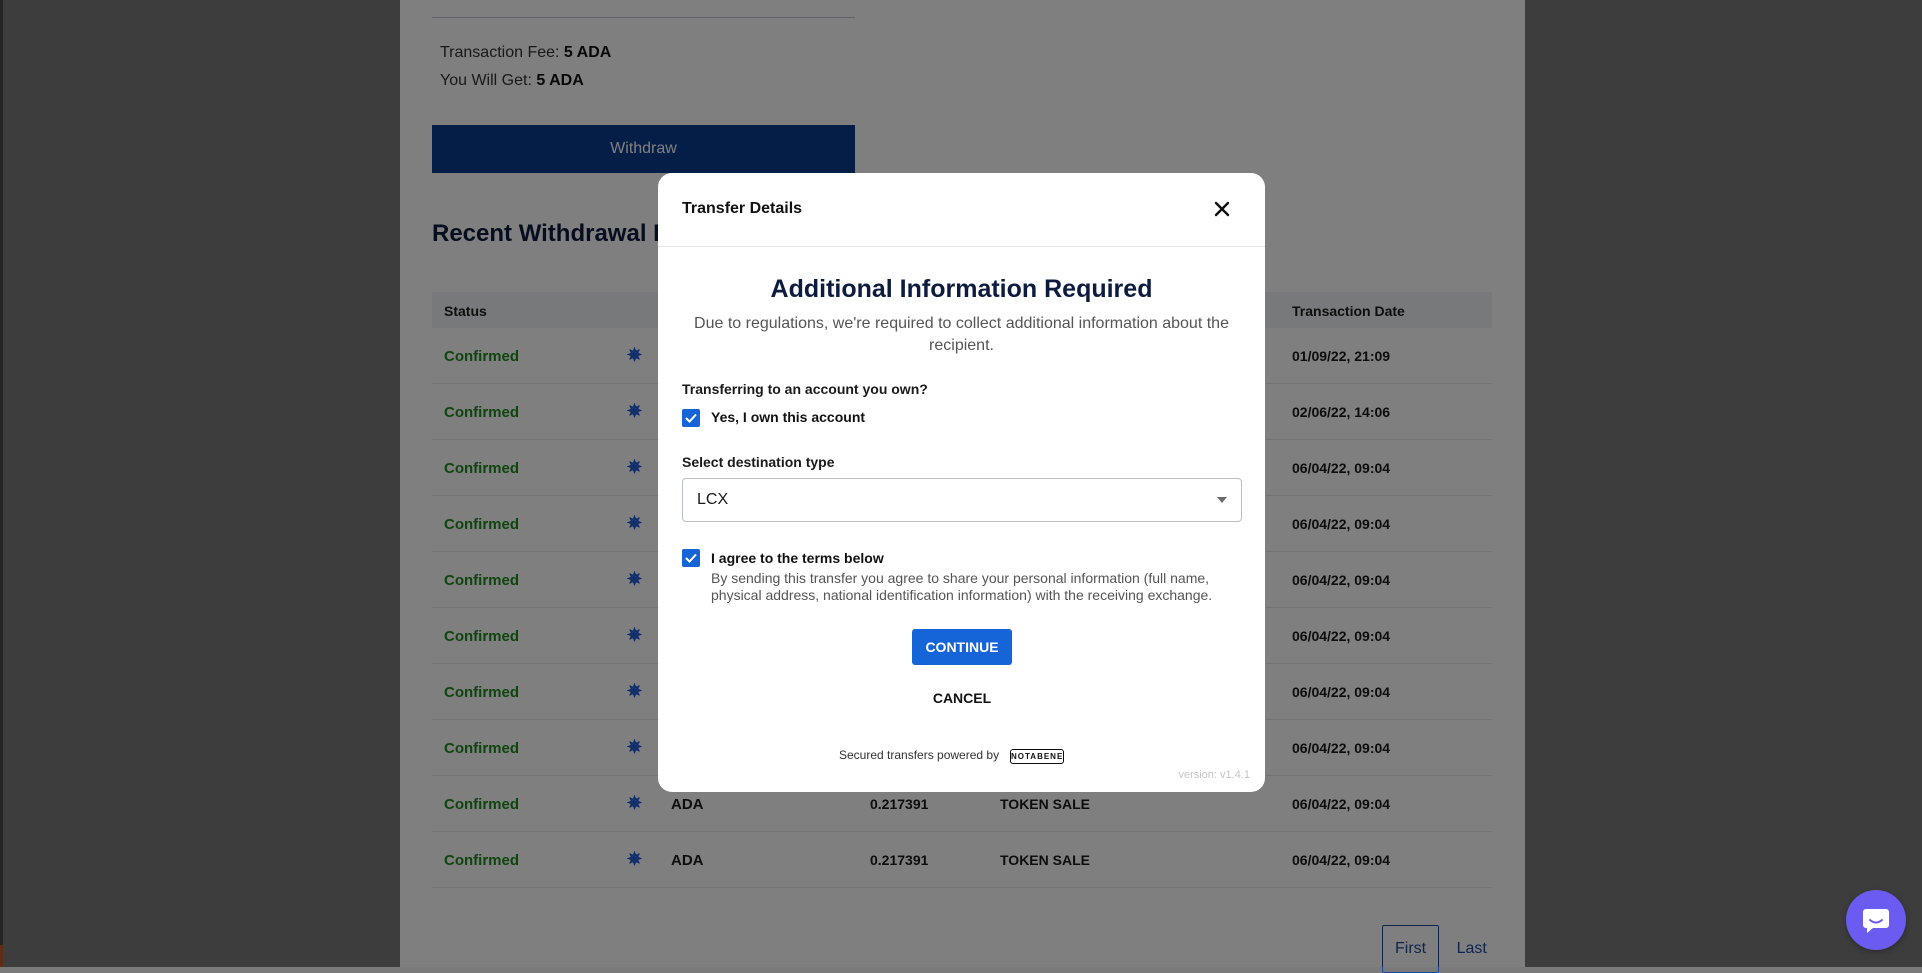  What do you see at coordinates (1222, 209) in the screenshot?
I see `close-icon` at bounding box center [1222, 209].